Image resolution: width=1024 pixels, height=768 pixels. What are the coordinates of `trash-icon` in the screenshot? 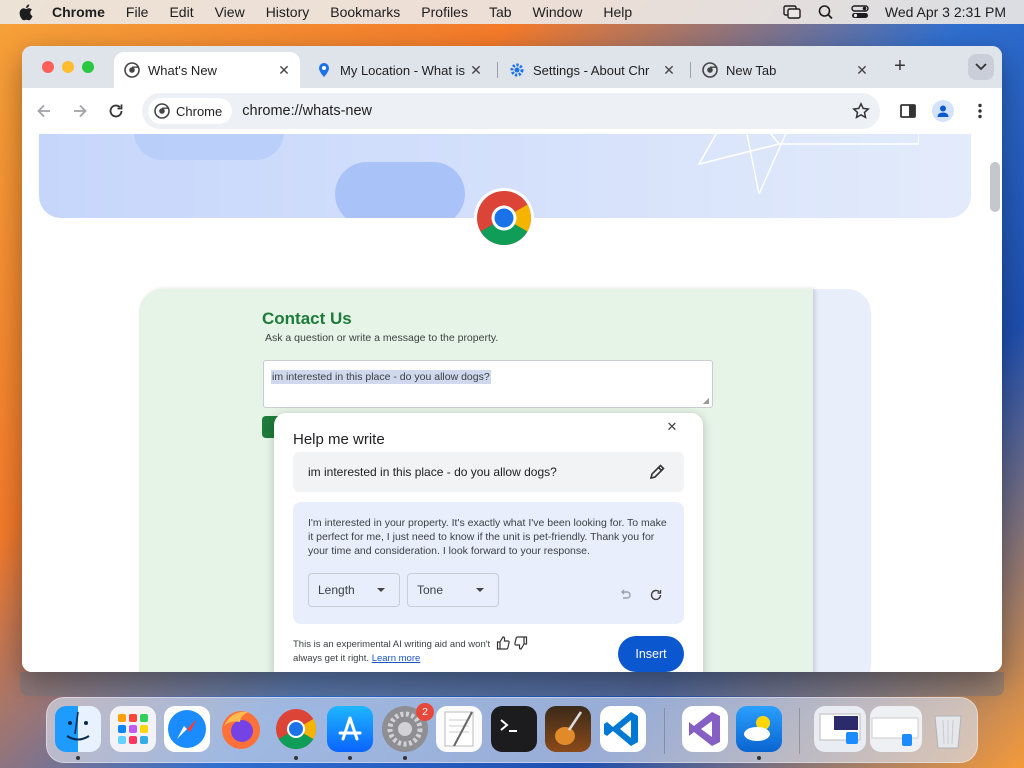 It's located at (948, 729).